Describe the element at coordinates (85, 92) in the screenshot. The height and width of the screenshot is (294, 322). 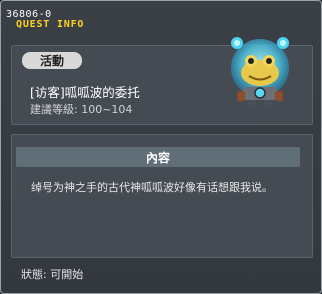
I see `quest-title: [访客]呱呱波的委托` at that location.